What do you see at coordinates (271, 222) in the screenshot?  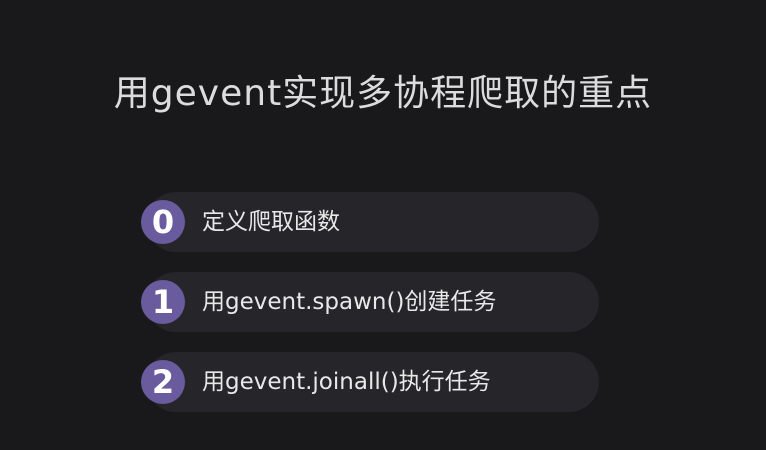 I see `step-text: 定义爬取函数` at bounding box center [271, 222].